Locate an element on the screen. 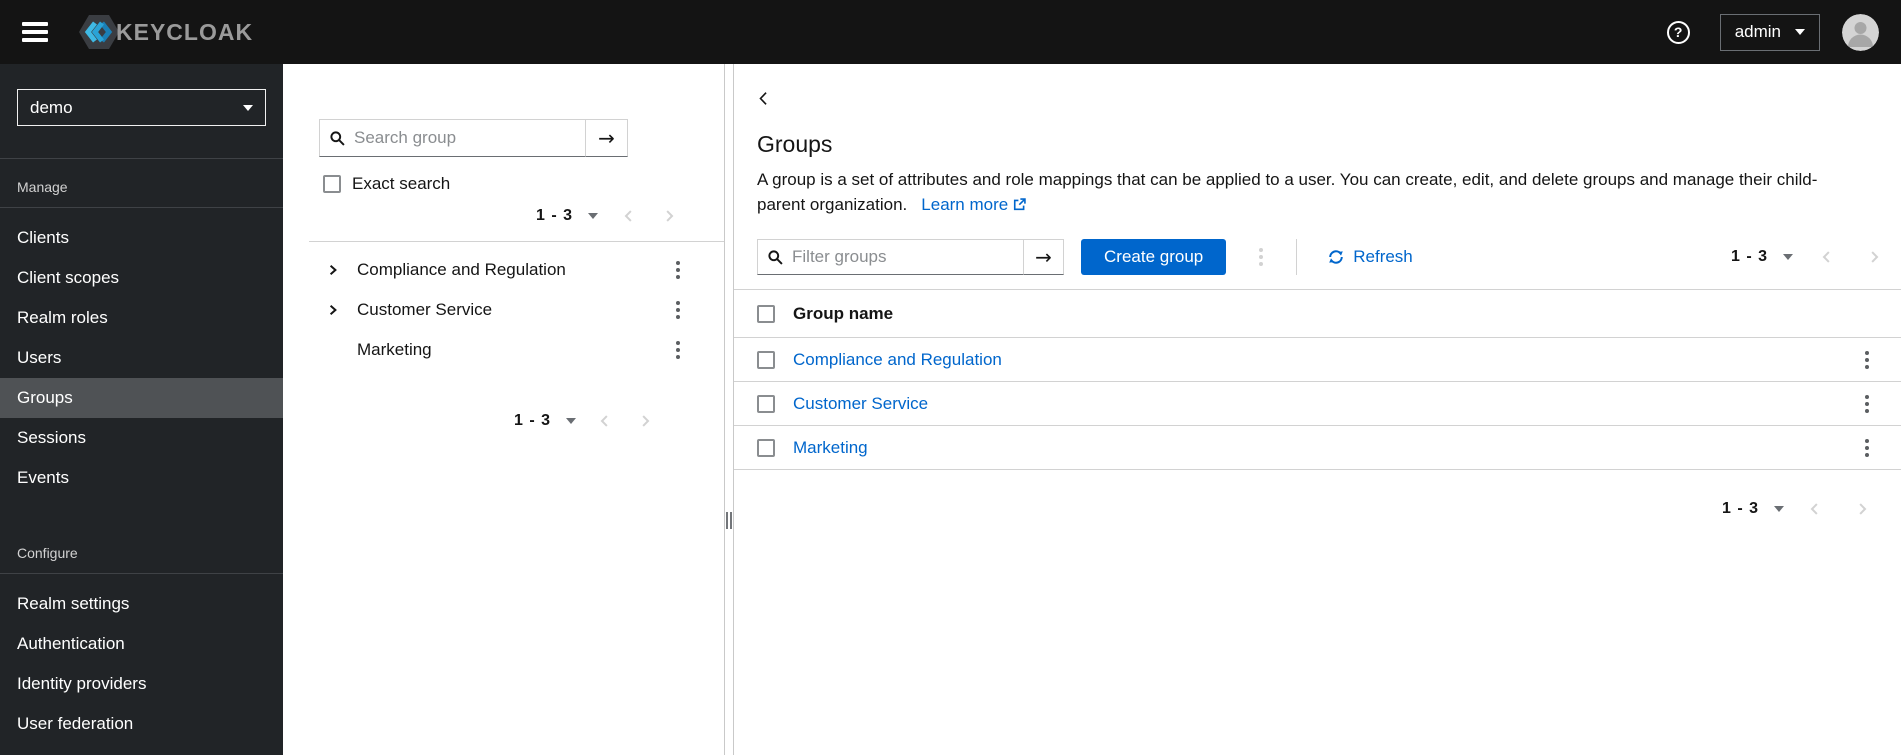 This screenshot has height=755, width=1901. sidebar-item-realm-roles: Realm roles is located at coordinates (141, 318).